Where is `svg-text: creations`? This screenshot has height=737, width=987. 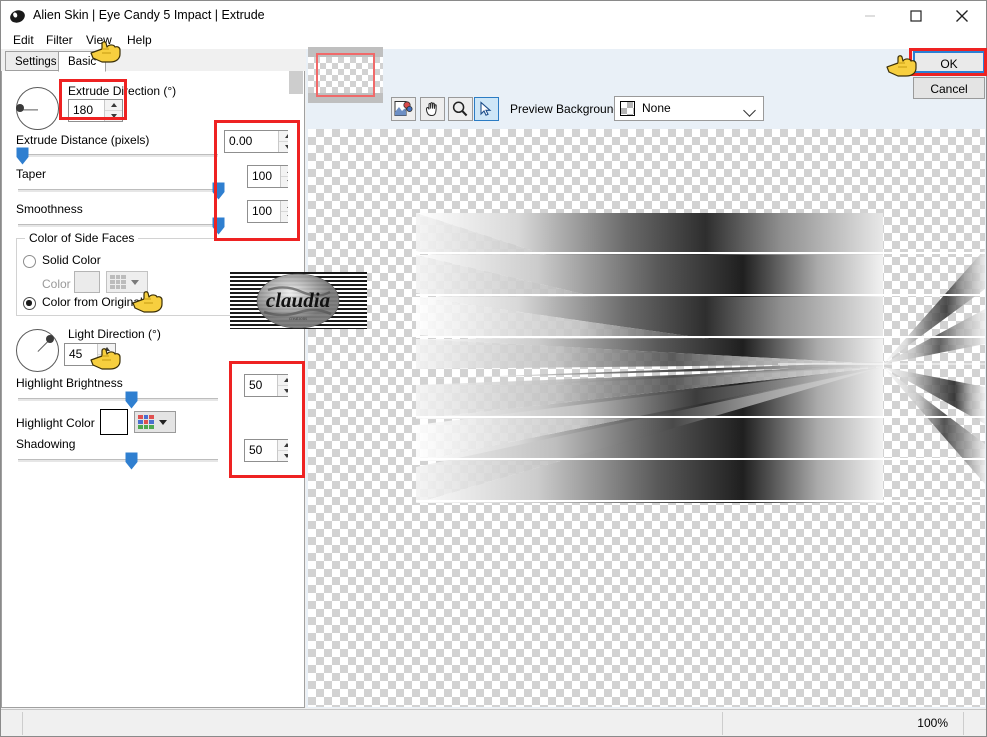
svg-text: creations is located at coordinates (298, 319).